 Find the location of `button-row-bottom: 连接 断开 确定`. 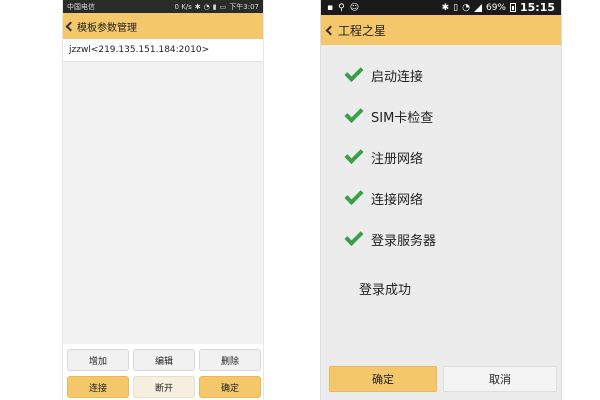

button-row-bottom: 连接 断开 确定 is located at coordinates (164, 387).